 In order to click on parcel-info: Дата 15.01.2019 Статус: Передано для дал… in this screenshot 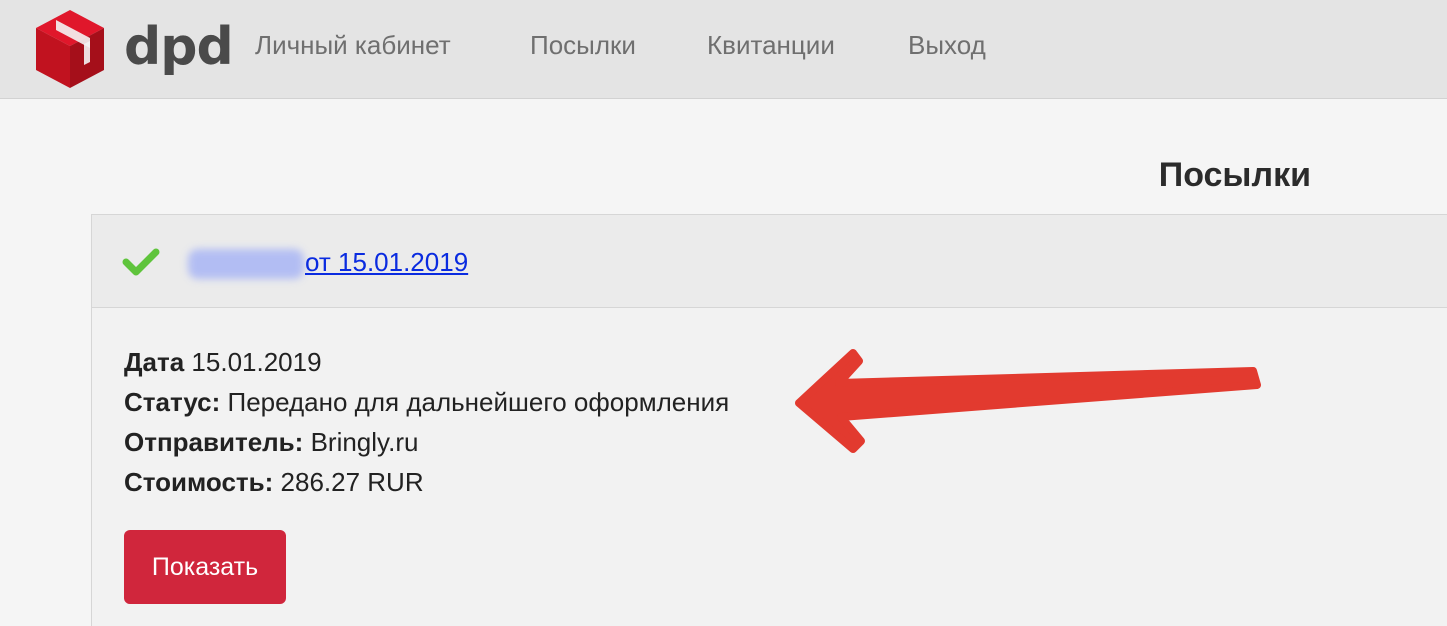, I will do `click(426, 422)`.